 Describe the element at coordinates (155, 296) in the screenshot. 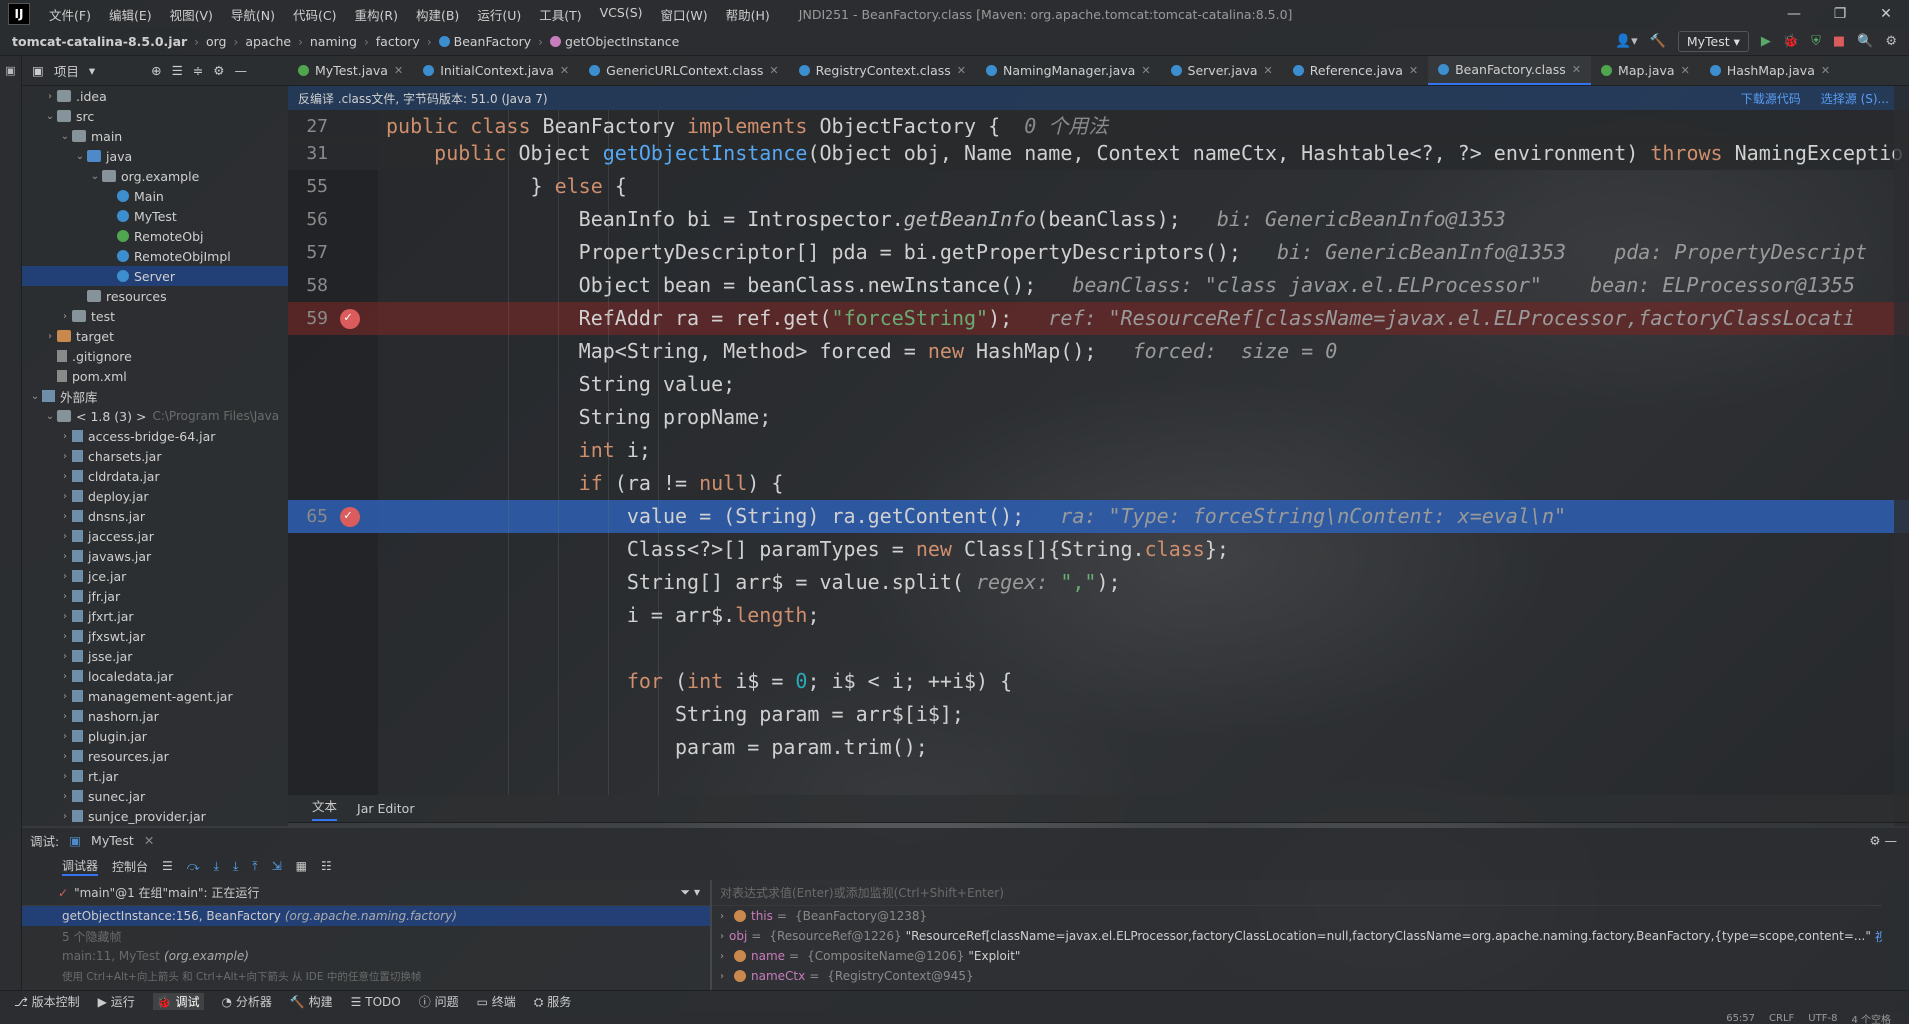

I see `tree-item: resources` at that location.